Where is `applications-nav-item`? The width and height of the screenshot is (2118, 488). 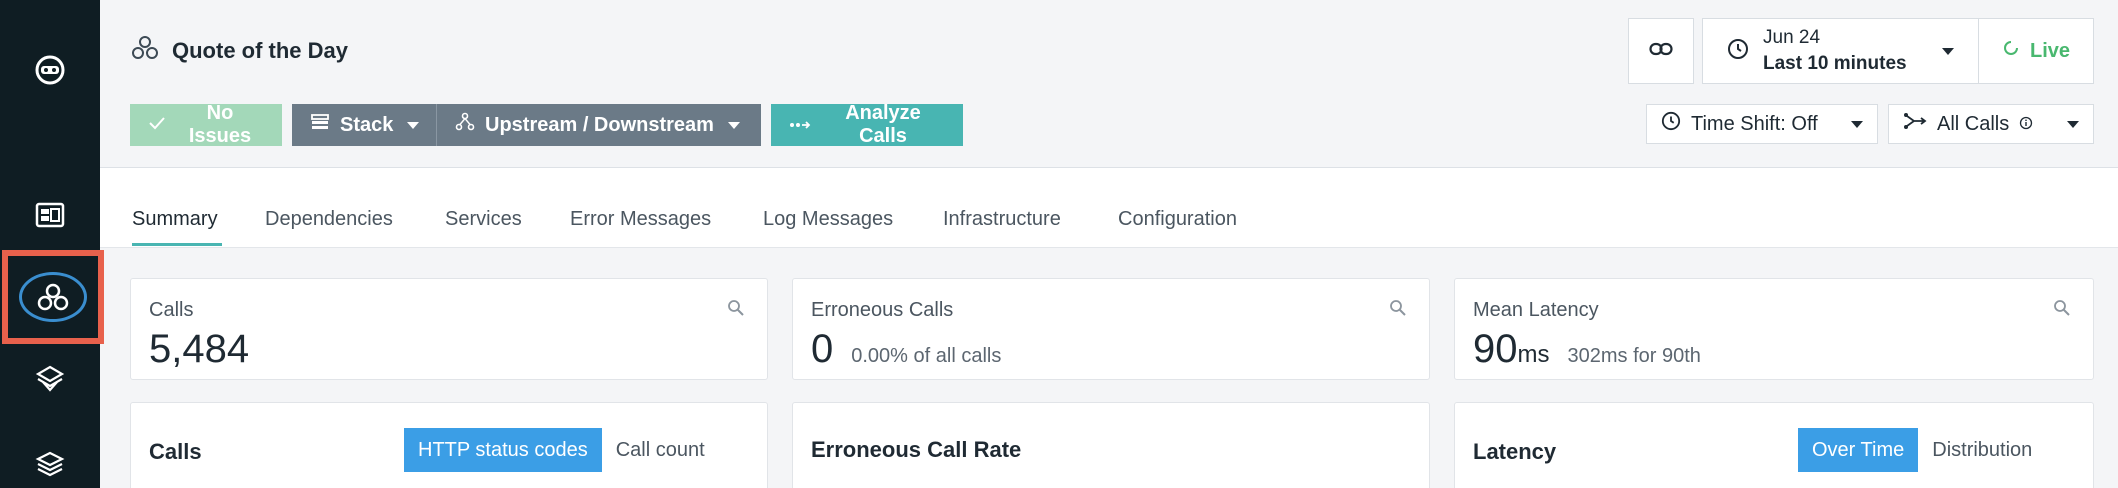
applications-nav-item is located at coordinates (53, 297).